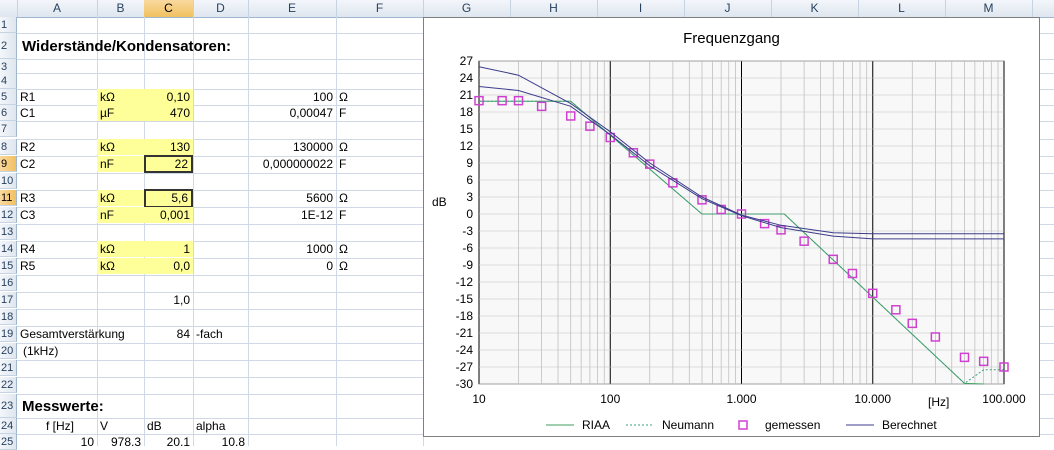 This screenshot has height=450, width=1054. What do you see at coordinates (8, 81) in the screenshot?
I see `row-header: 4` at bounding box center [8, 81].